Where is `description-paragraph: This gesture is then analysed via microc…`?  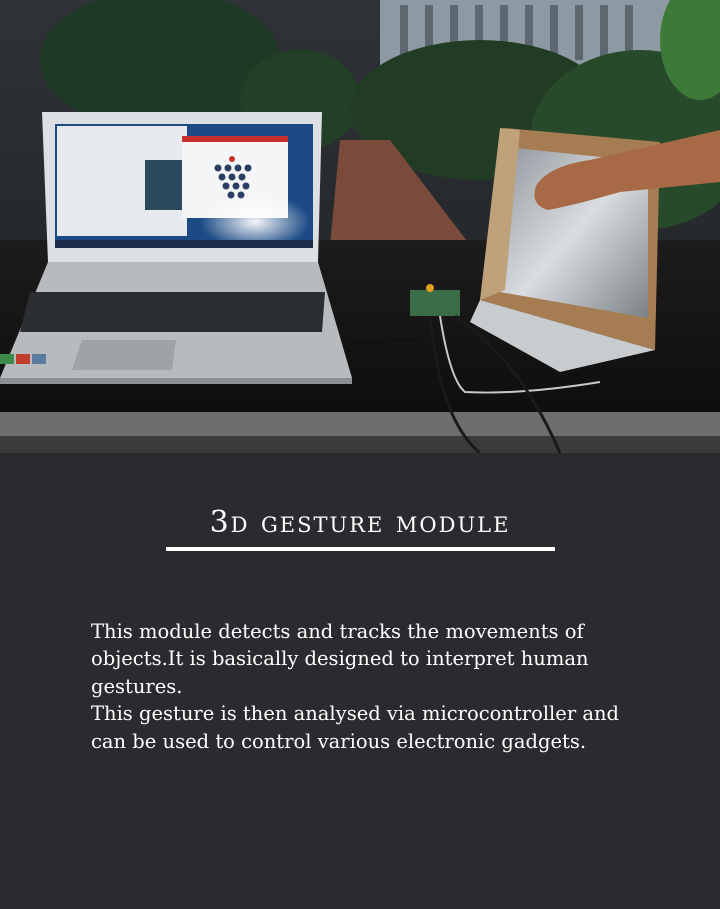
description-paragraph: This gesture is then analysed via microc… is located at coordinates (355, 727).